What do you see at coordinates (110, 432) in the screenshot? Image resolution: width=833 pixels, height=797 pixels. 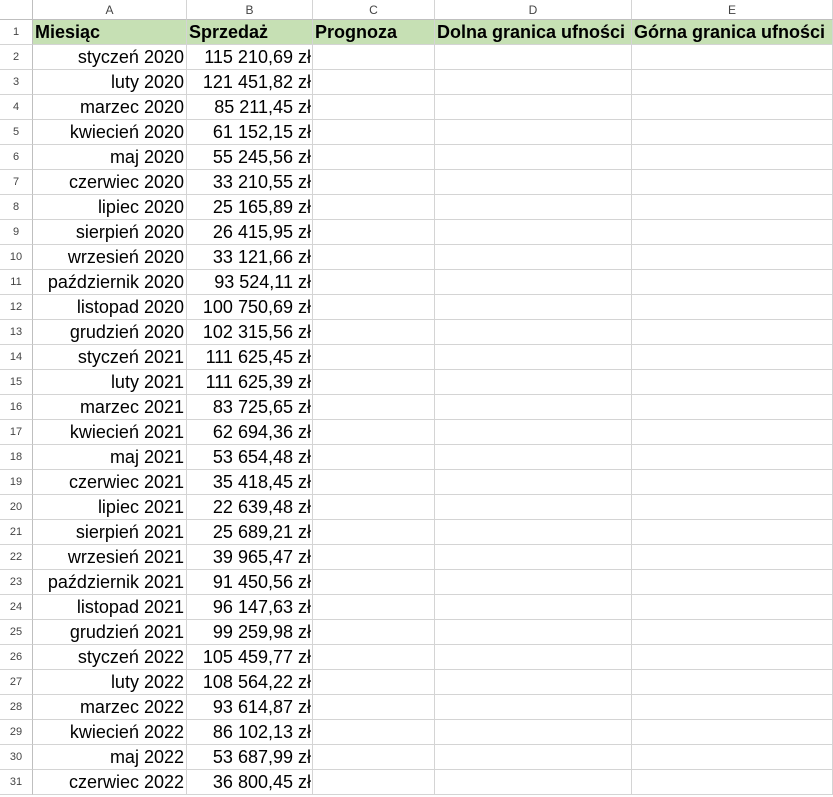 I see `month-cell: kwiecień 2021` at bounding box center [110, 432].